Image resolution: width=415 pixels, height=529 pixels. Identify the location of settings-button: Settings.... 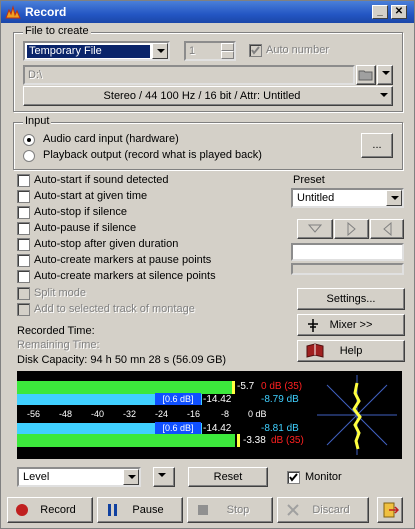
(351, 299).